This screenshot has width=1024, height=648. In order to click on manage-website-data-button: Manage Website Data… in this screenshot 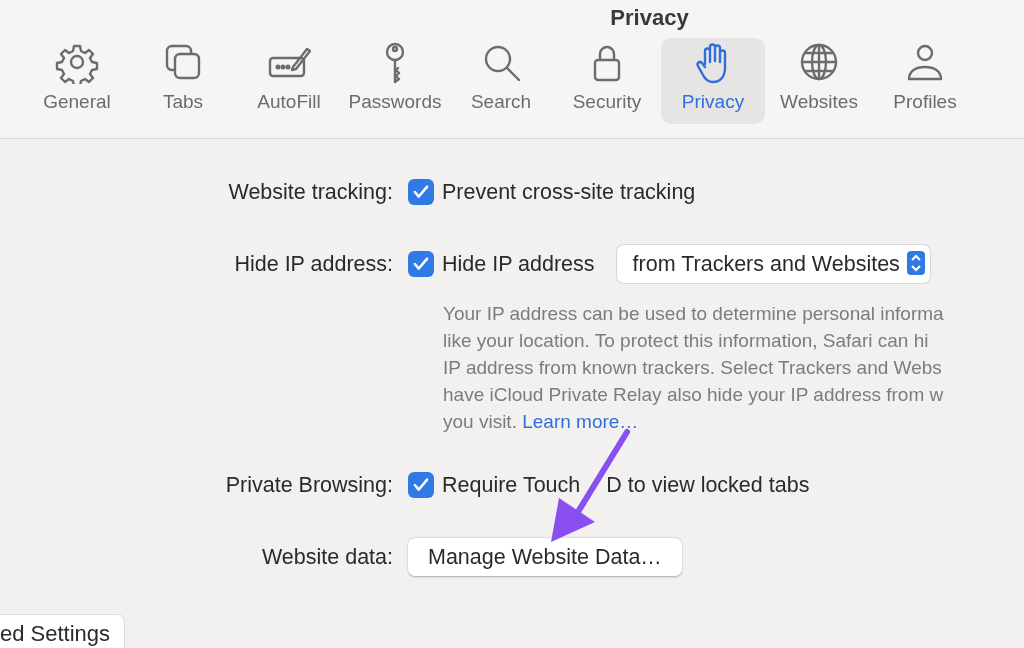, I will do `click(545, 557)`.